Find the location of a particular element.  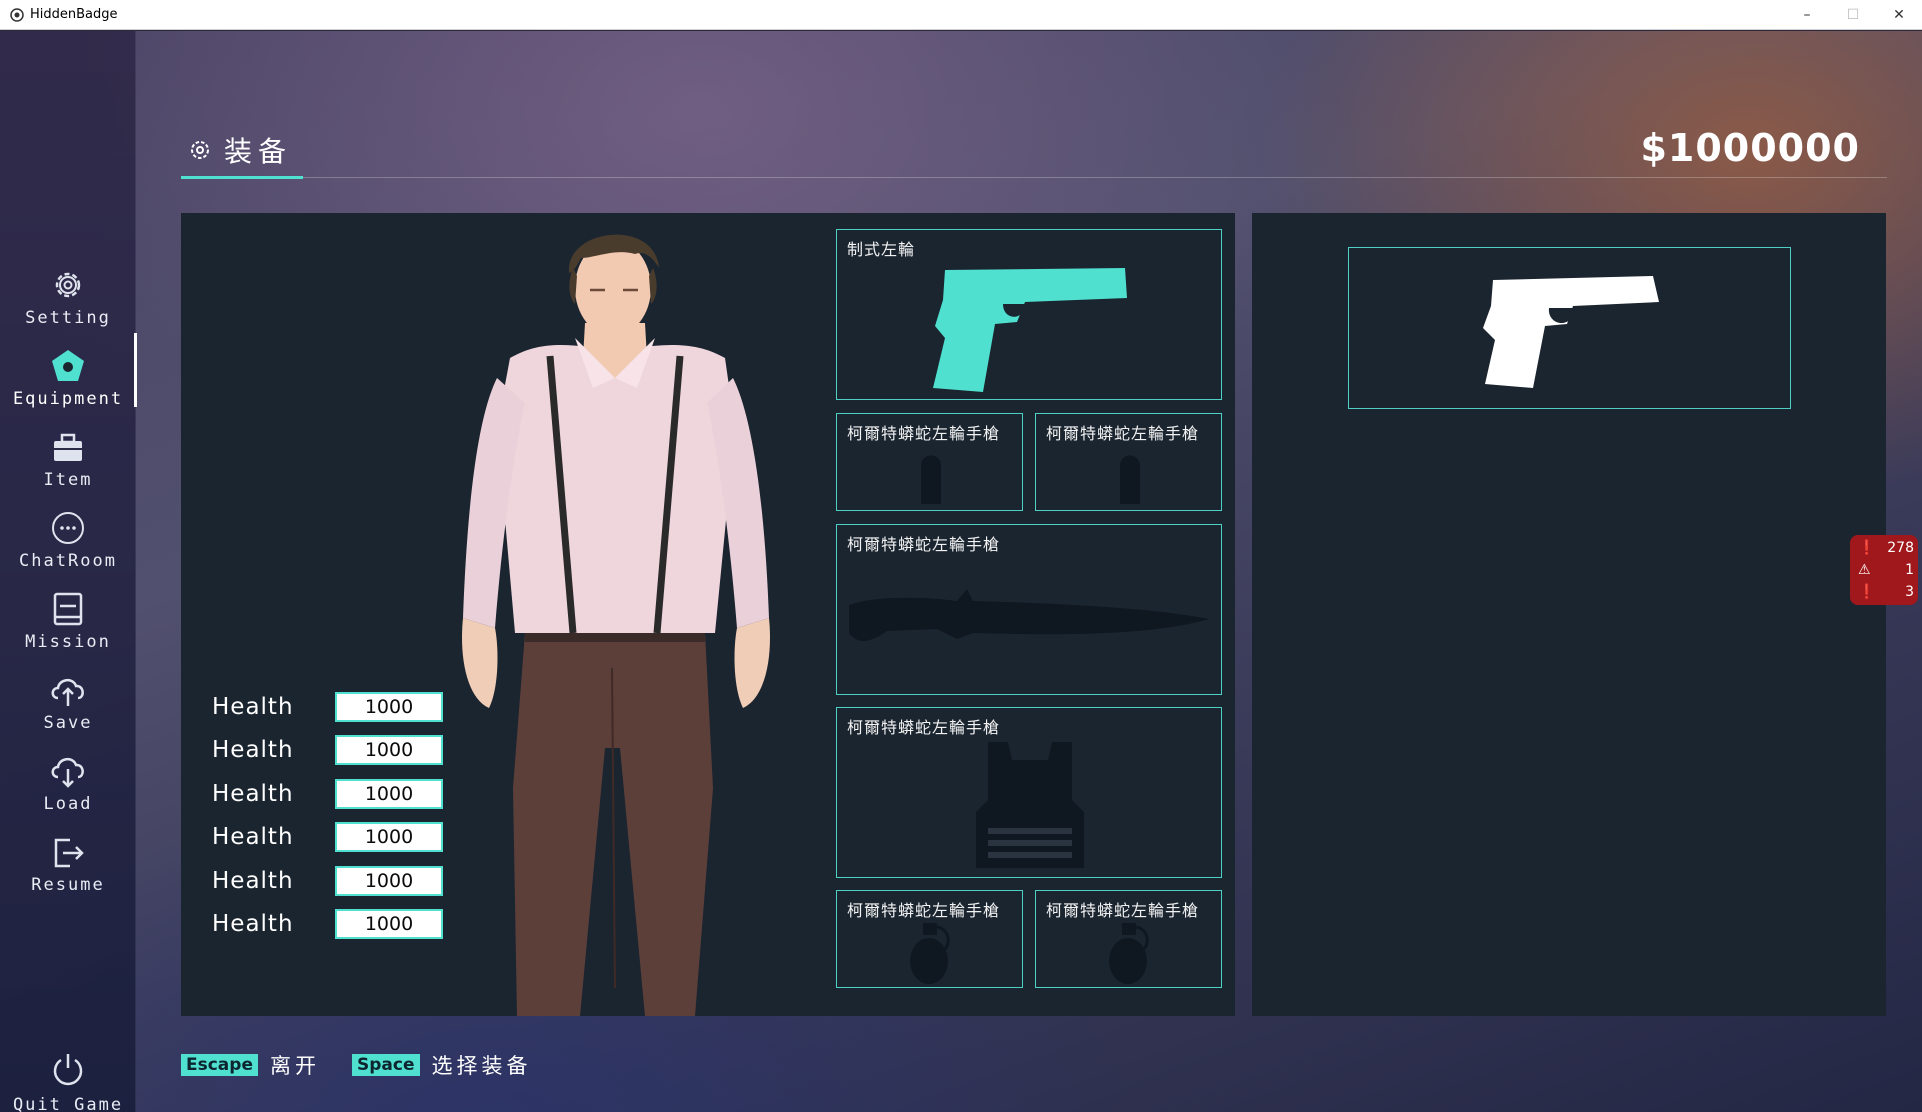

pentagon-icon is located at coordinates (68, 366).